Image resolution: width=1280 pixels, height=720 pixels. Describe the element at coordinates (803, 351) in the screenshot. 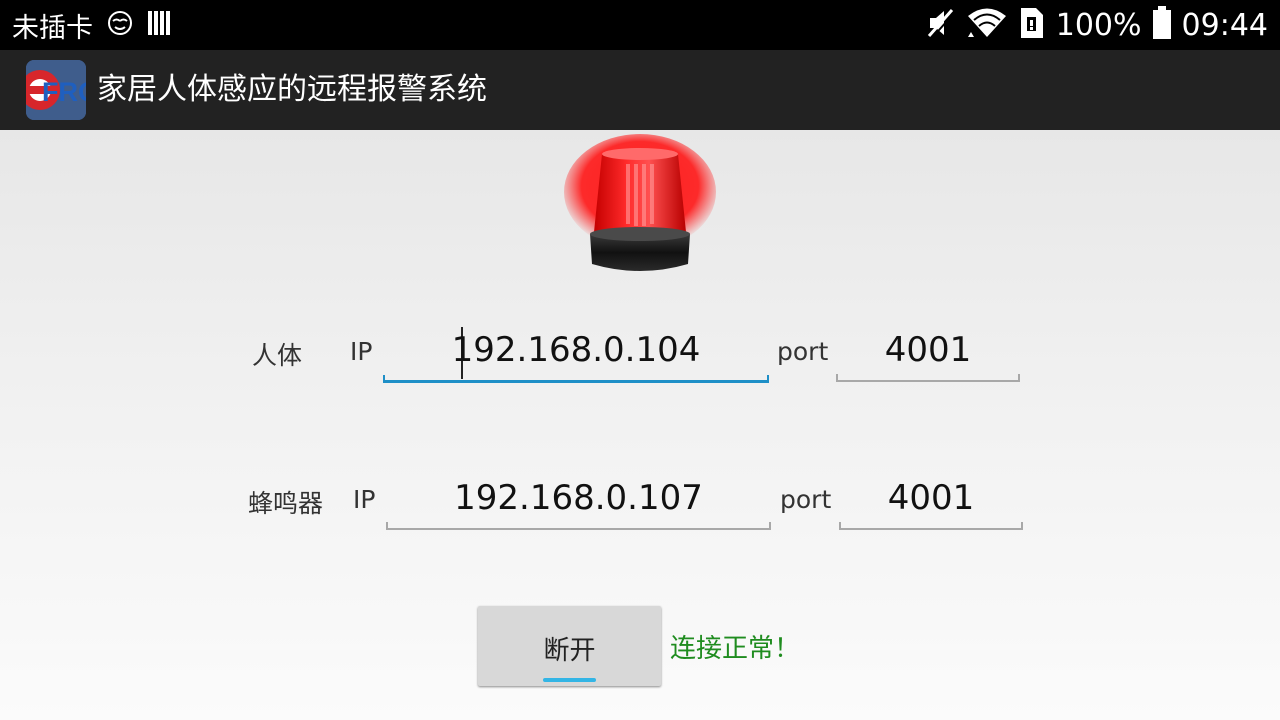

I see `human-port-label: port` at that location.